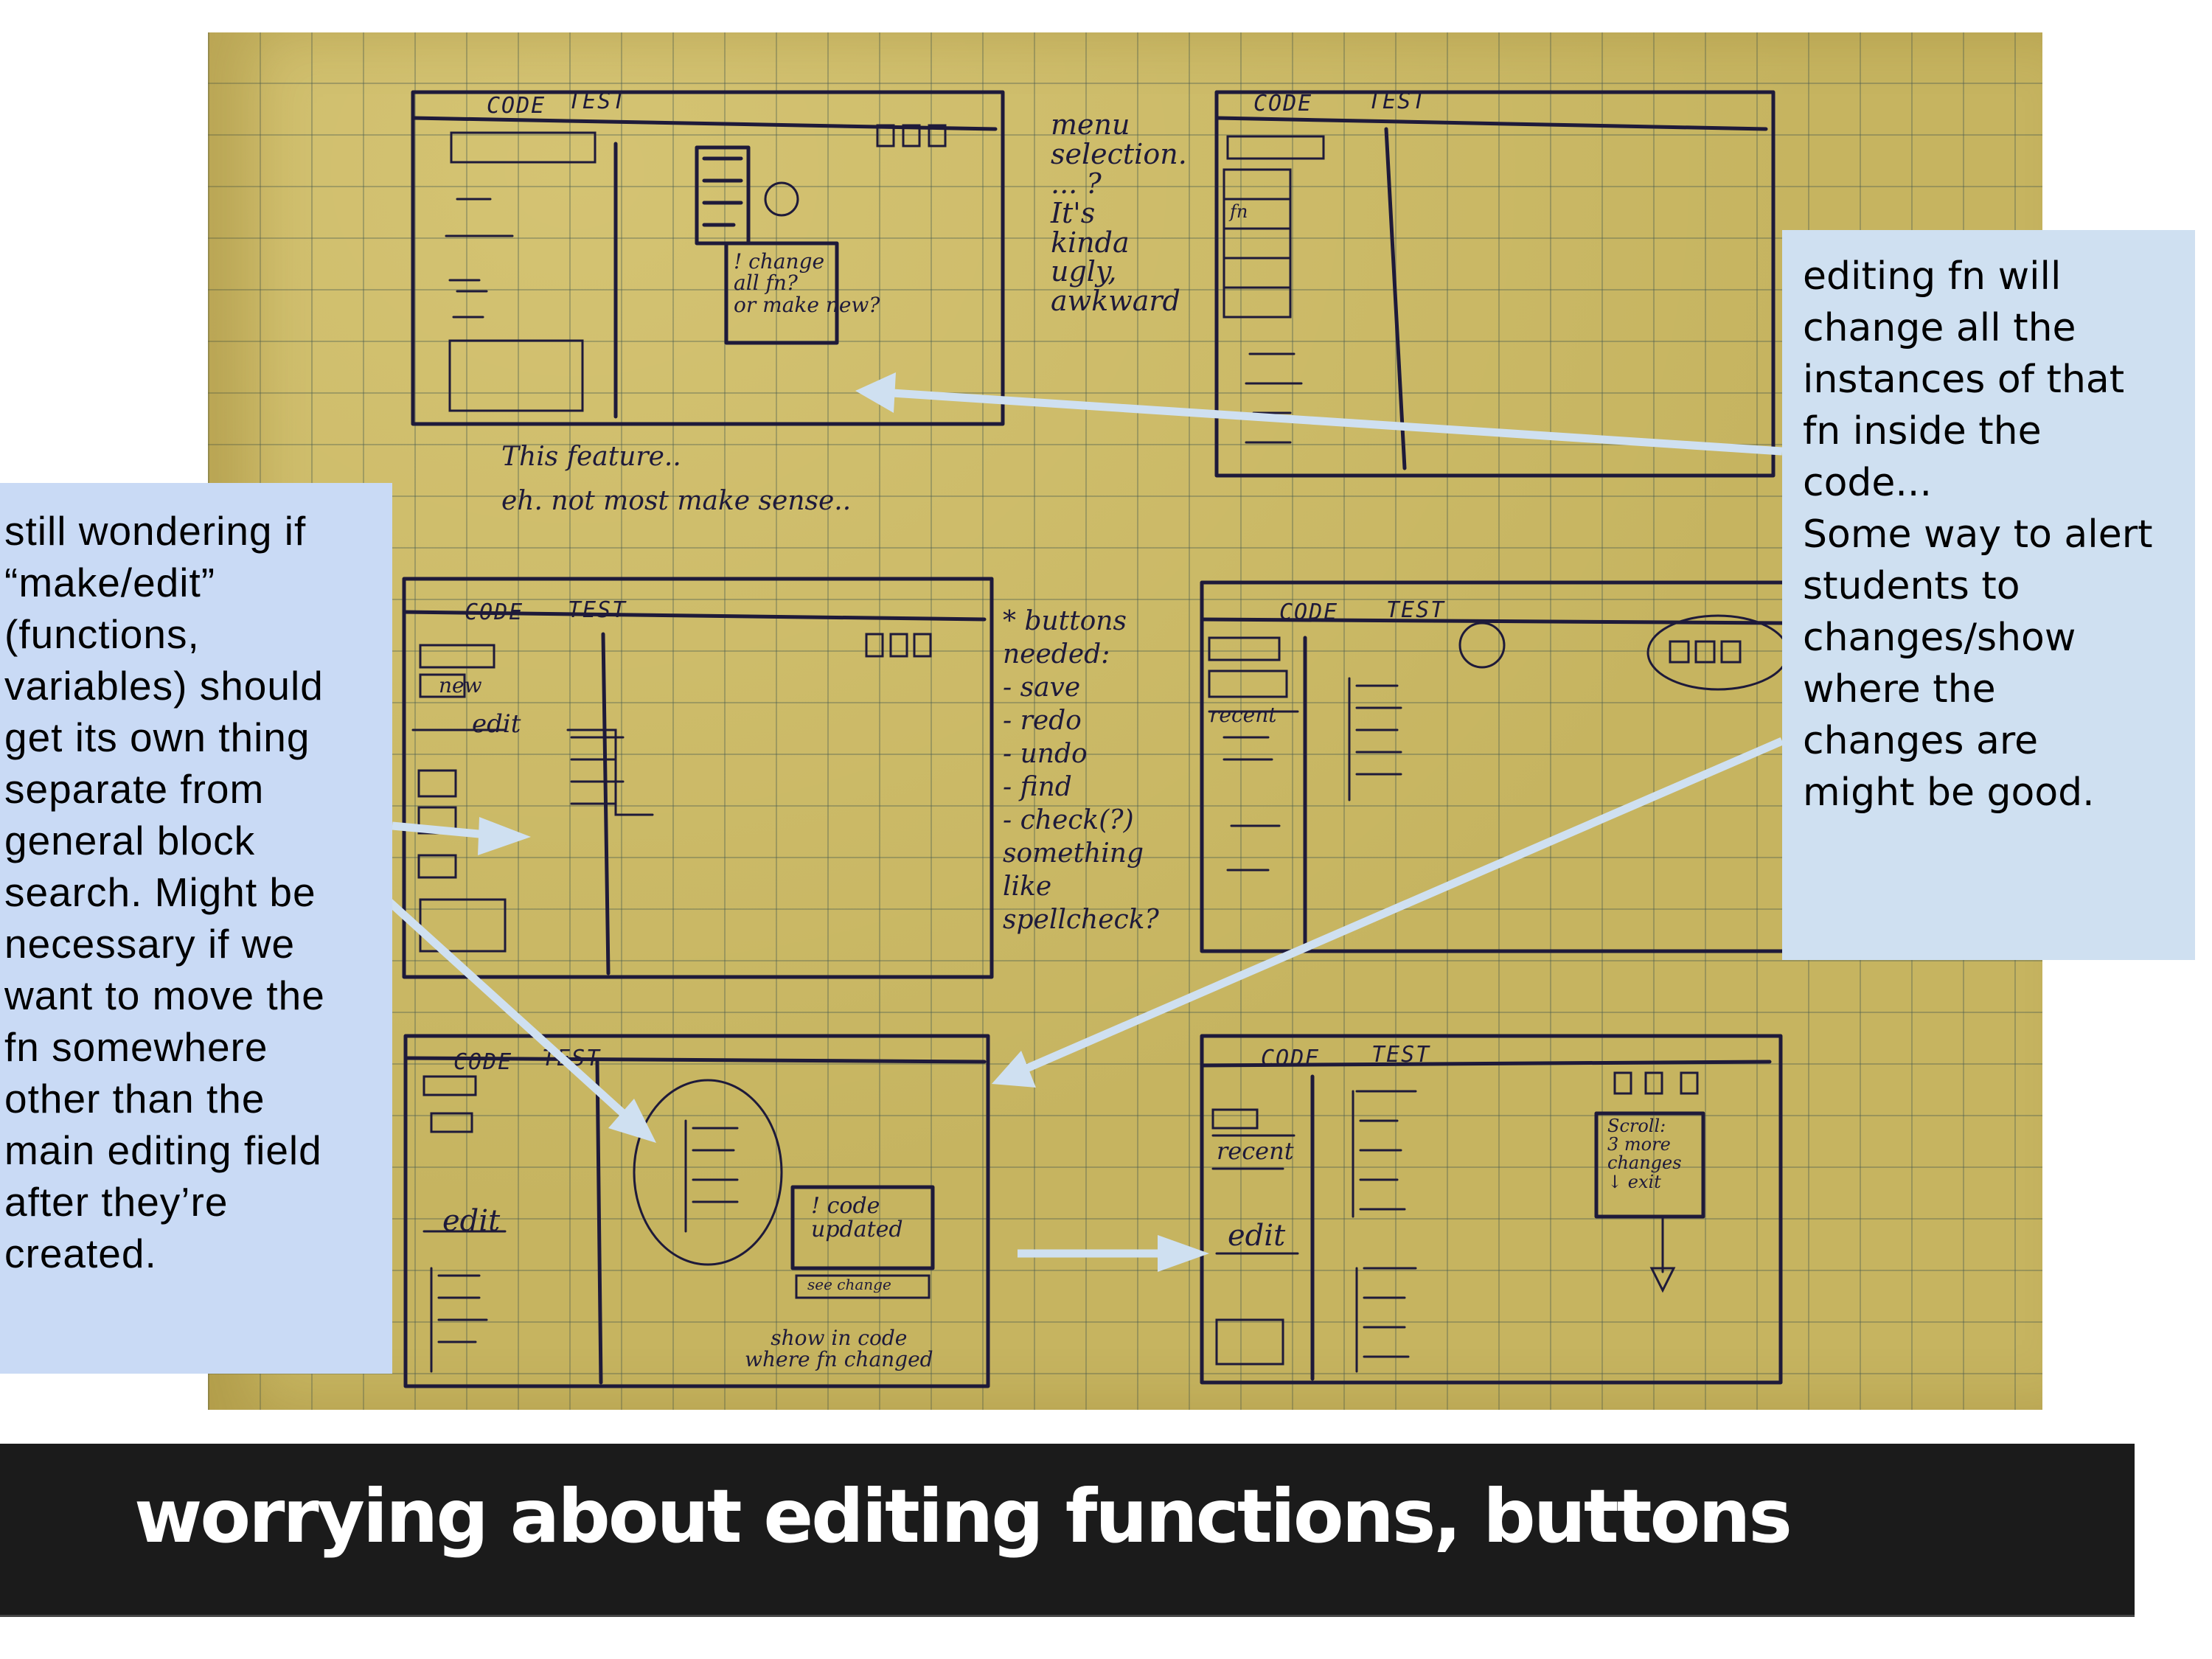  What do you see at coordinates (857, 1217) in the screenshot?
I see `dialog-code-updated: ! code updated` at bounding box center [857, 1217].